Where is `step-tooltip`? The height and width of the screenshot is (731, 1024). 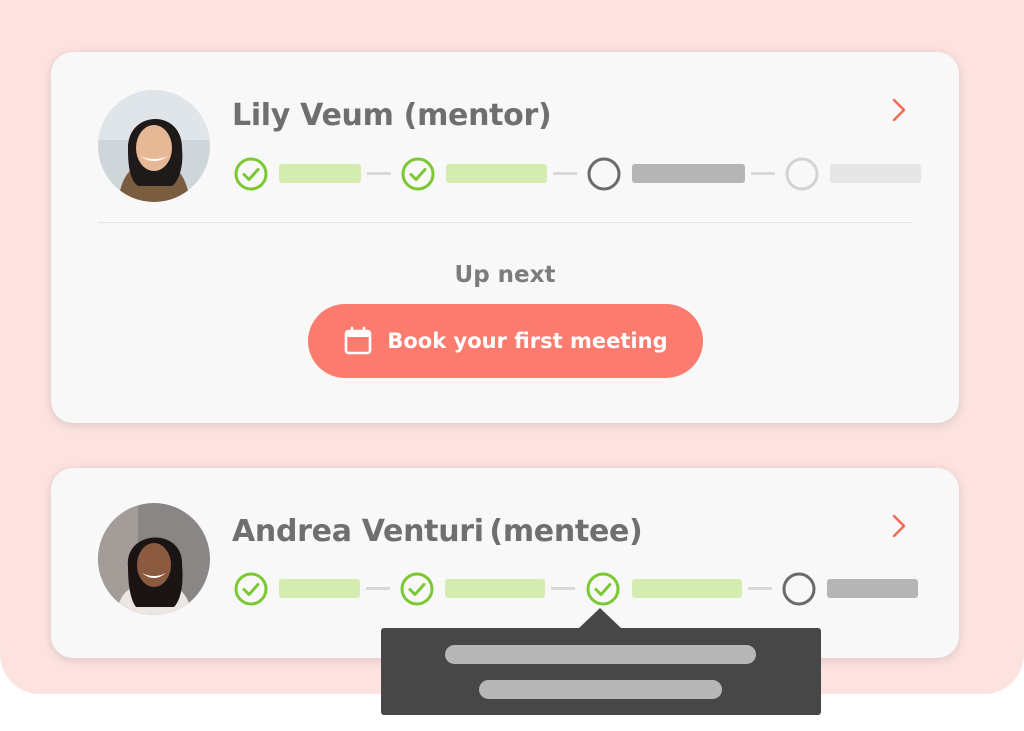
step-tooltip is located at coordinates (601, 671).